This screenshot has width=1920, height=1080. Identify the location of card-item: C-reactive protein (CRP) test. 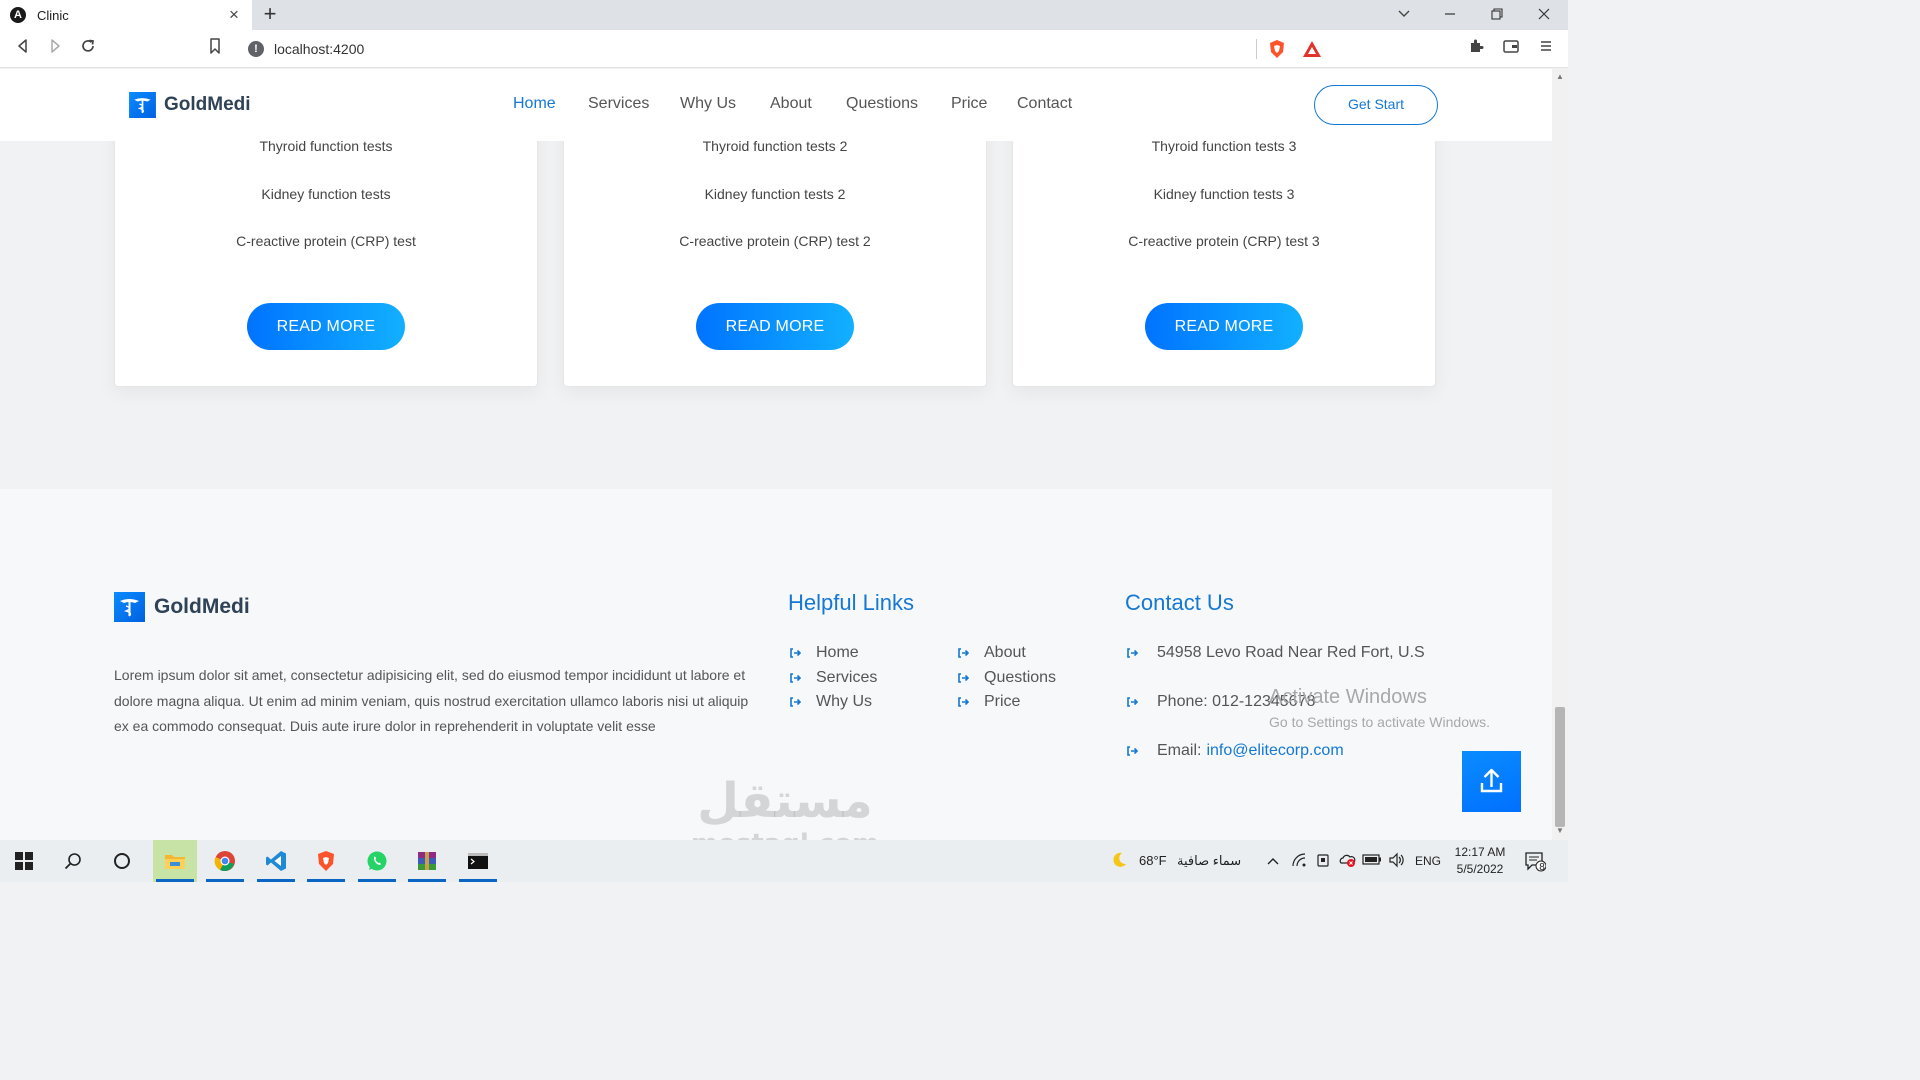
(326, 241).